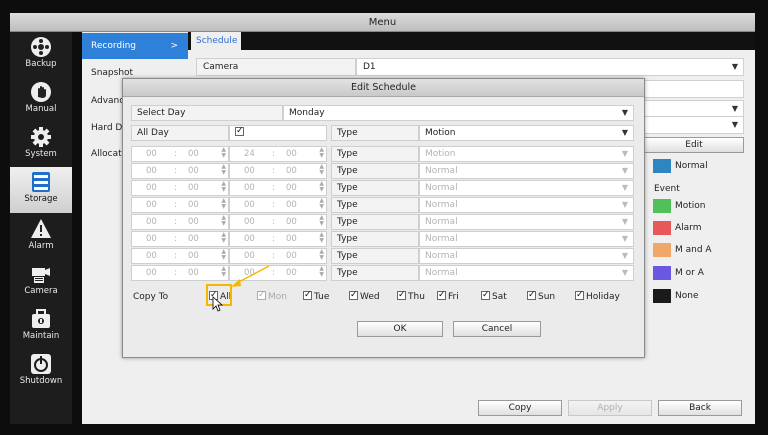 This screenshot has width=768, height=435. I want to click on nav-maintain: Maintain, so click(41, 326).